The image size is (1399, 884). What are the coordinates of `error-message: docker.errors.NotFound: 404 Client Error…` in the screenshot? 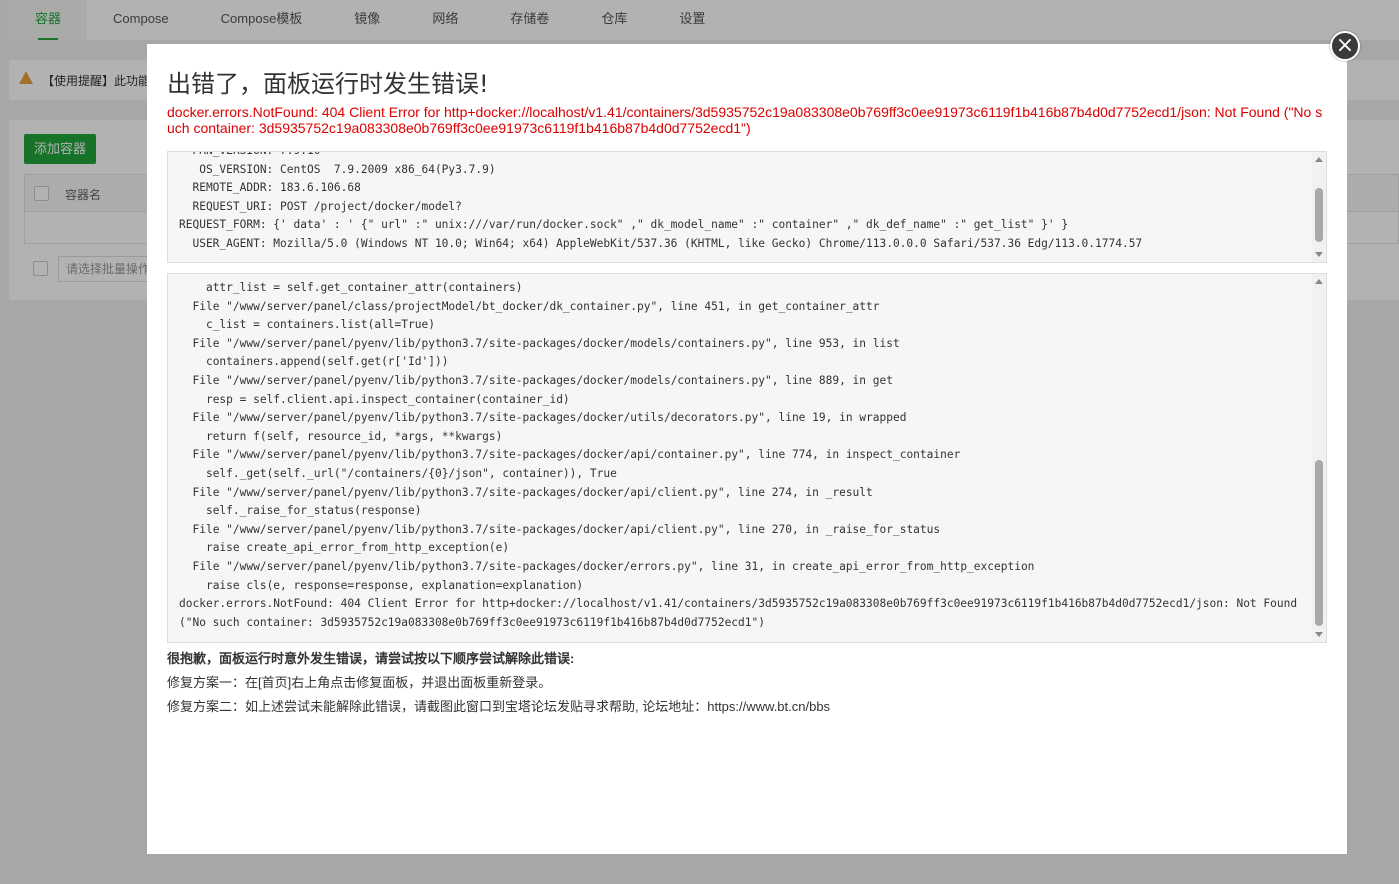 It's located at (745, 120).